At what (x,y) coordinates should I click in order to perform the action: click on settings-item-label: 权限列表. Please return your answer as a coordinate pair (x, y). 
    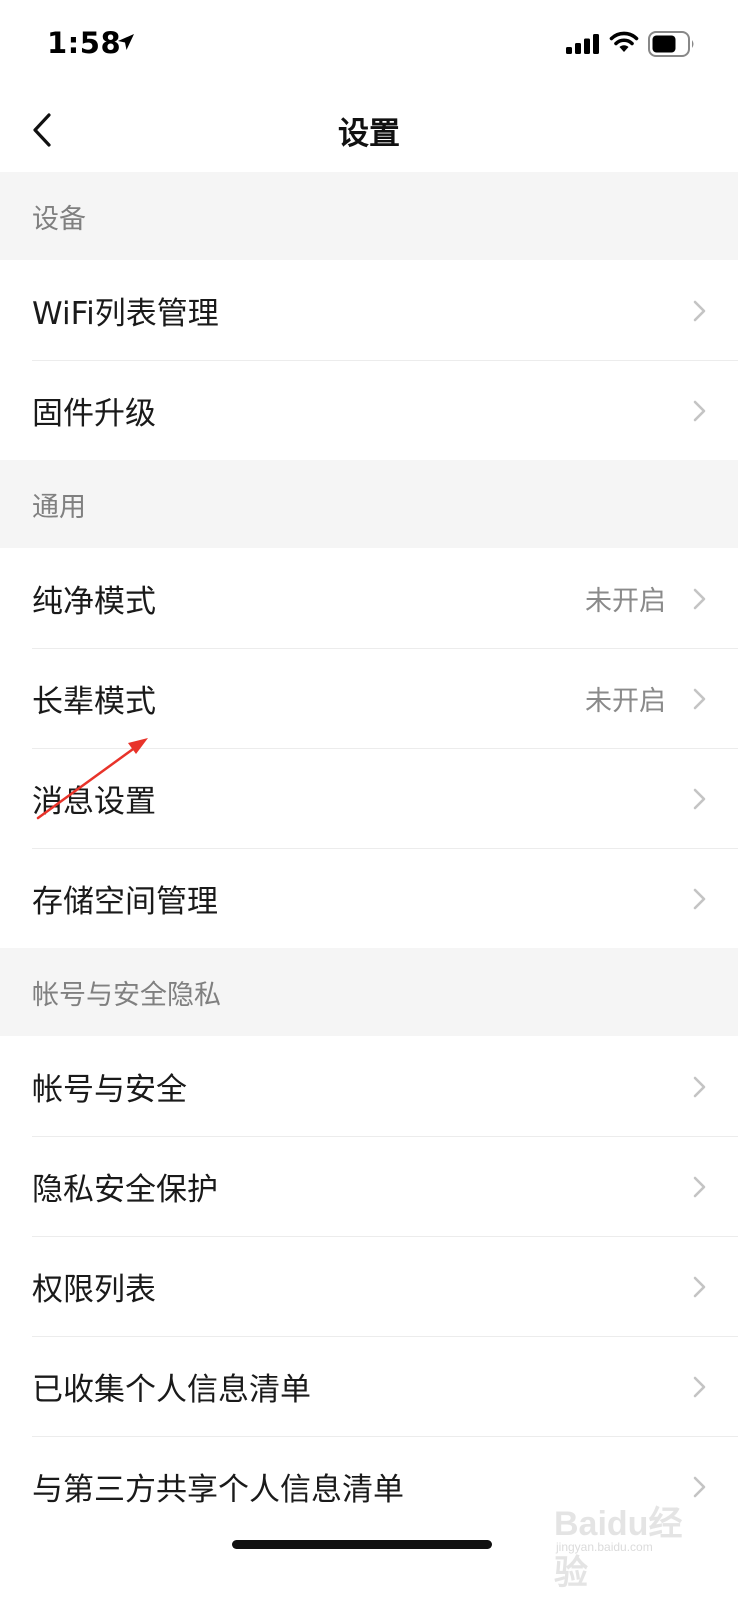
    Looking at the image, I should click on (94, 1289).